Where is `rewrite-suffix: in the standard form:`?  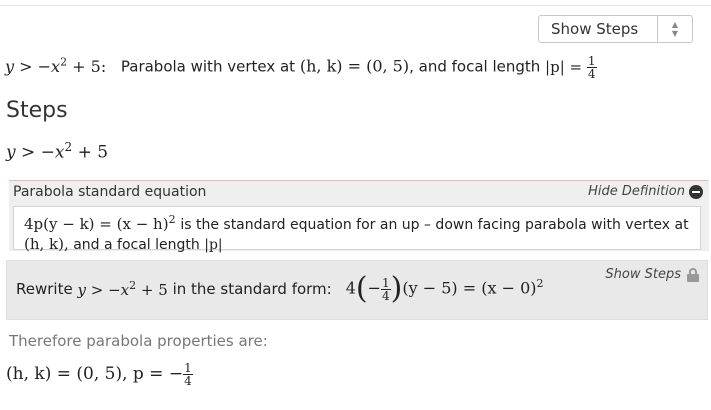
rewrite-suffix: in the standard form: is located at coordinates (252, 289).